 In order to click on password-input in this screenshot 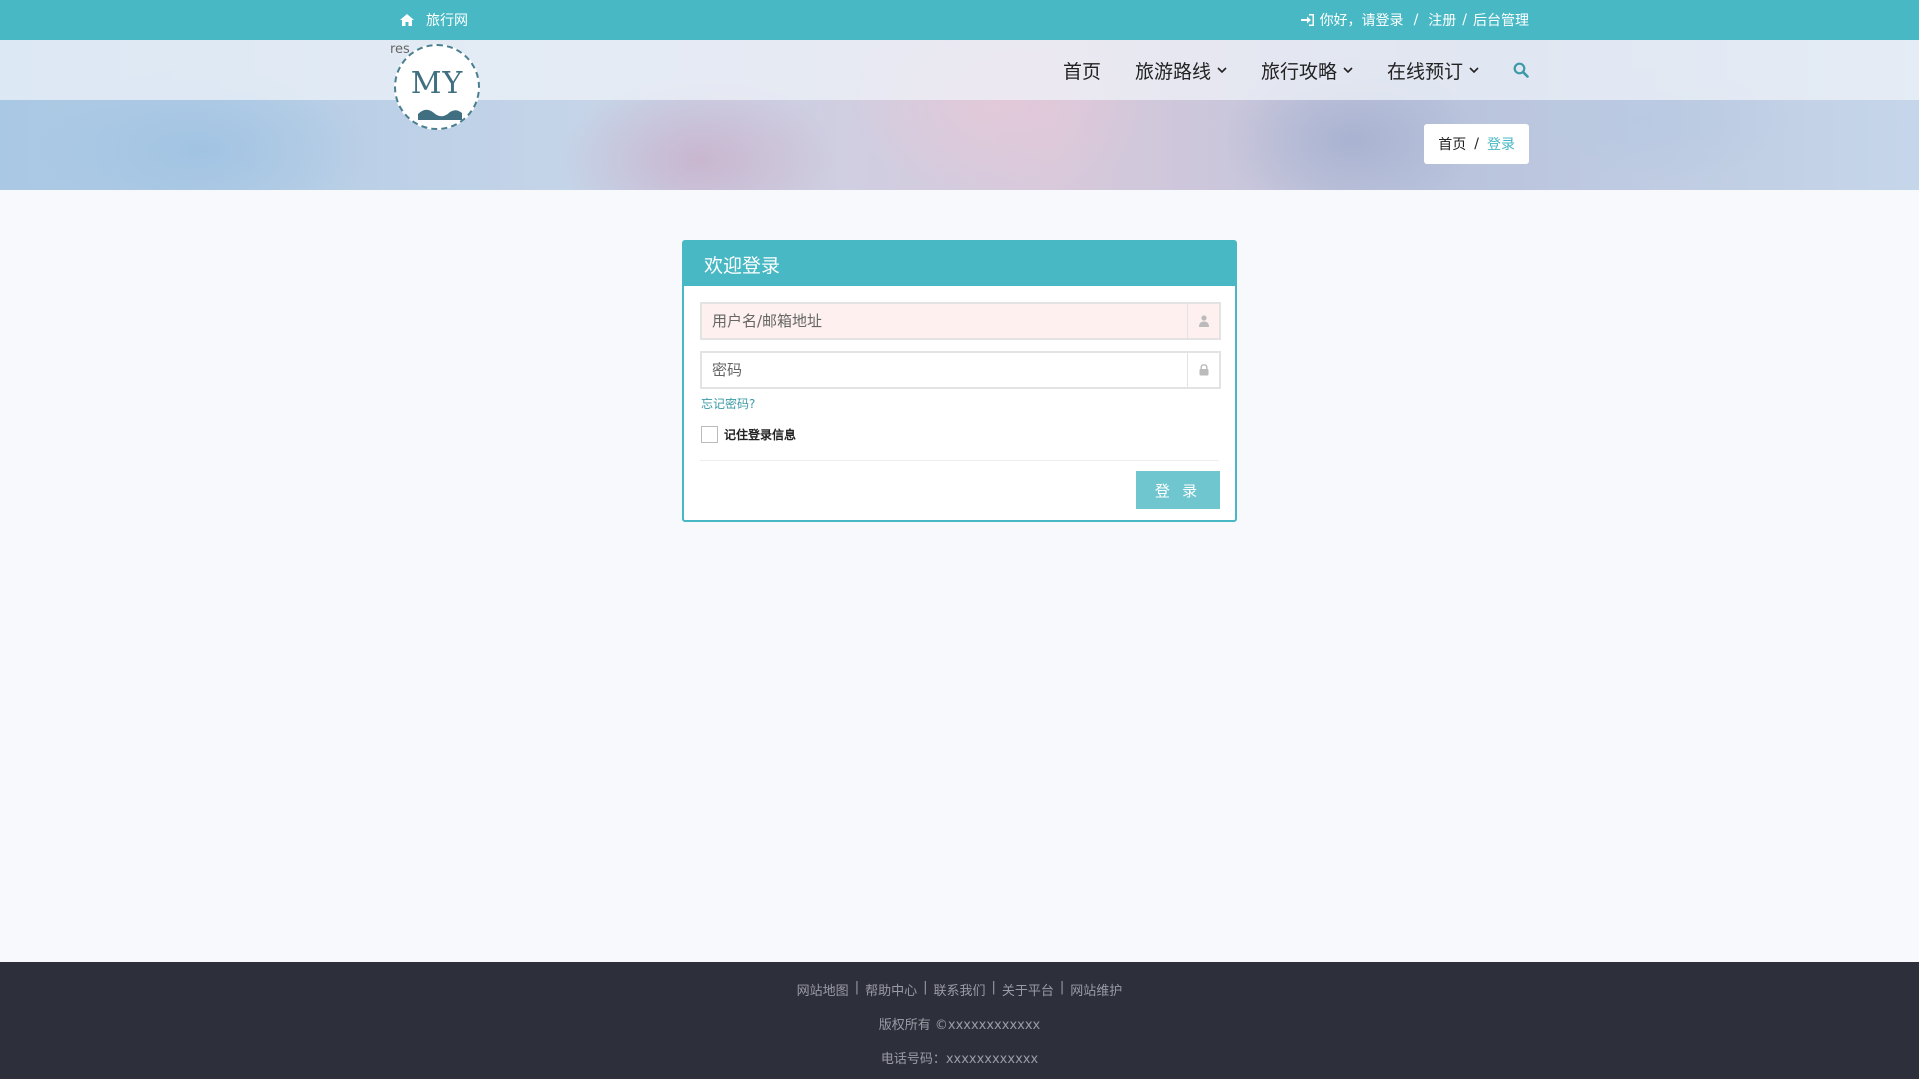, I will do `click(944, 370)`.